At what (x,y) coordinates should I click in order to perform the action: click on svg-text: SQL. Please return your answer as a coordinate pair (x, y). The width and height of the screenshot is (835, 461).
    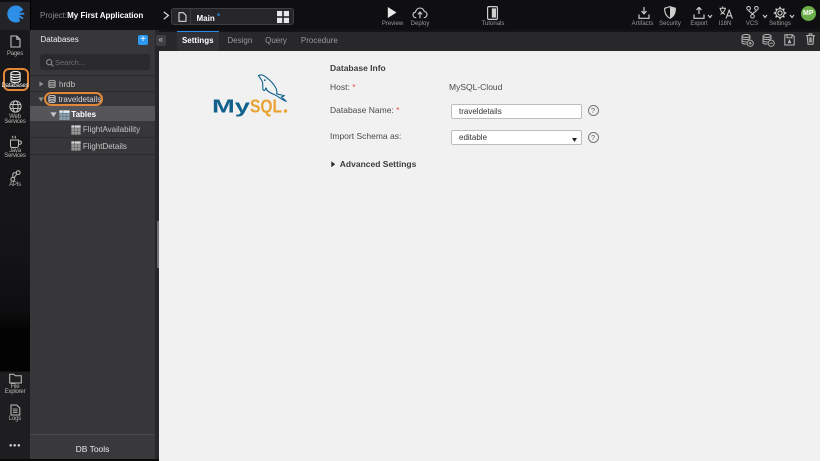
    Looking at the image, I should click on (266, 106).